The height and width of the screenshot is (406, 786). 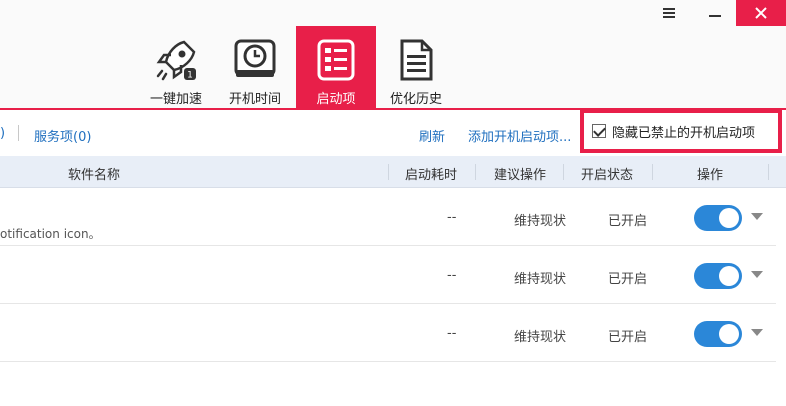 What do you see at coordinates (415, 99) in the screenshot?
I see `tab-optimize-history-label: 优化历史` at bounding box center [415, 99].